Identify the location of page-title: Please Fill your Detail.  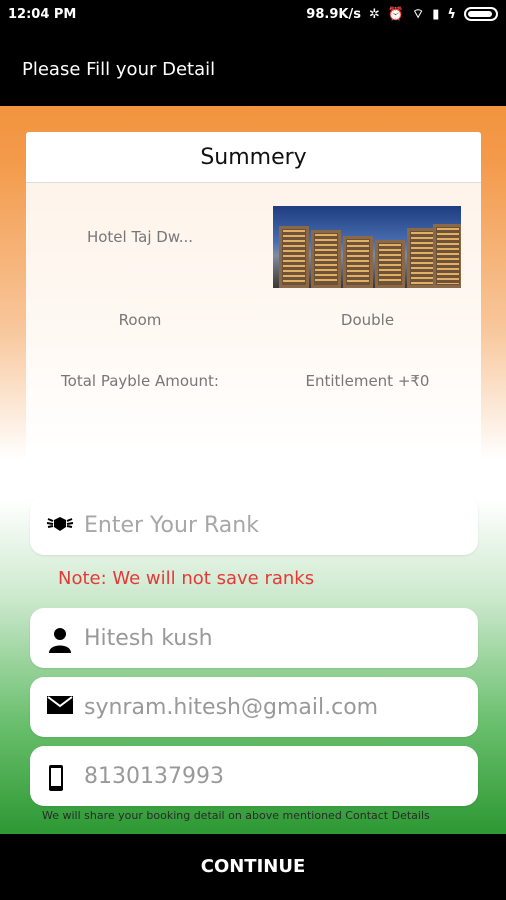
(119, 69).